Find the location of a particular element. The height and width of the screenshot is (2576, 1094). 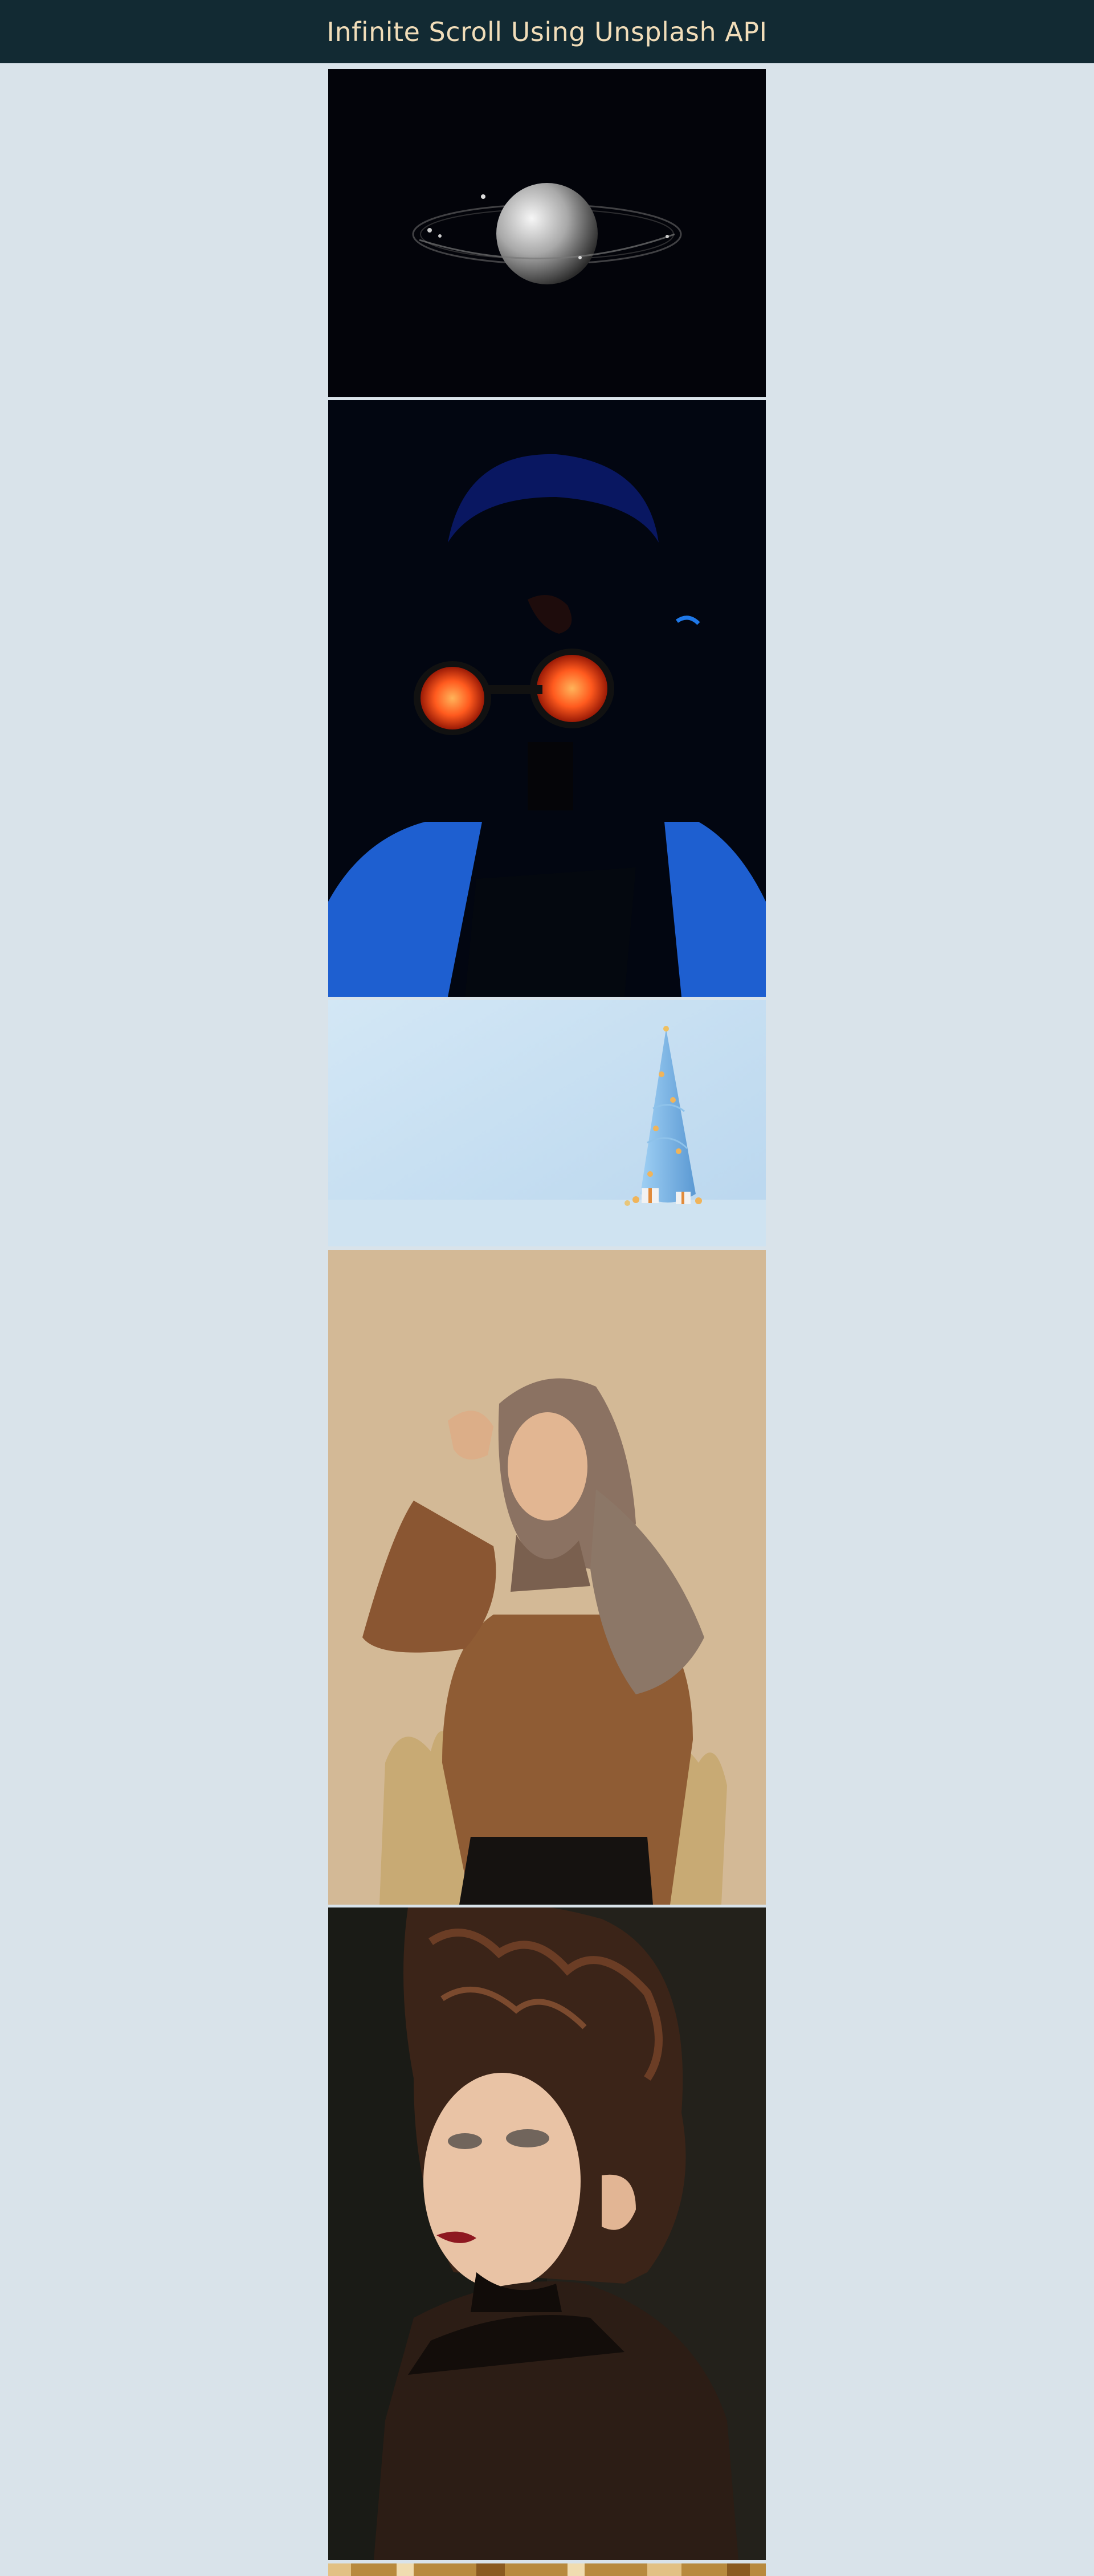

photo-partial-next is located at coordinates (547, 2569).